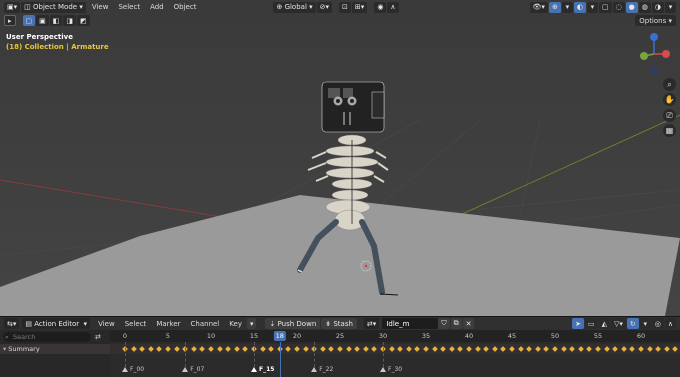  Describe the element at coordinates (293, 323) in the screenshot. I see `push-down-button: ⇣ Push Down` at that location.